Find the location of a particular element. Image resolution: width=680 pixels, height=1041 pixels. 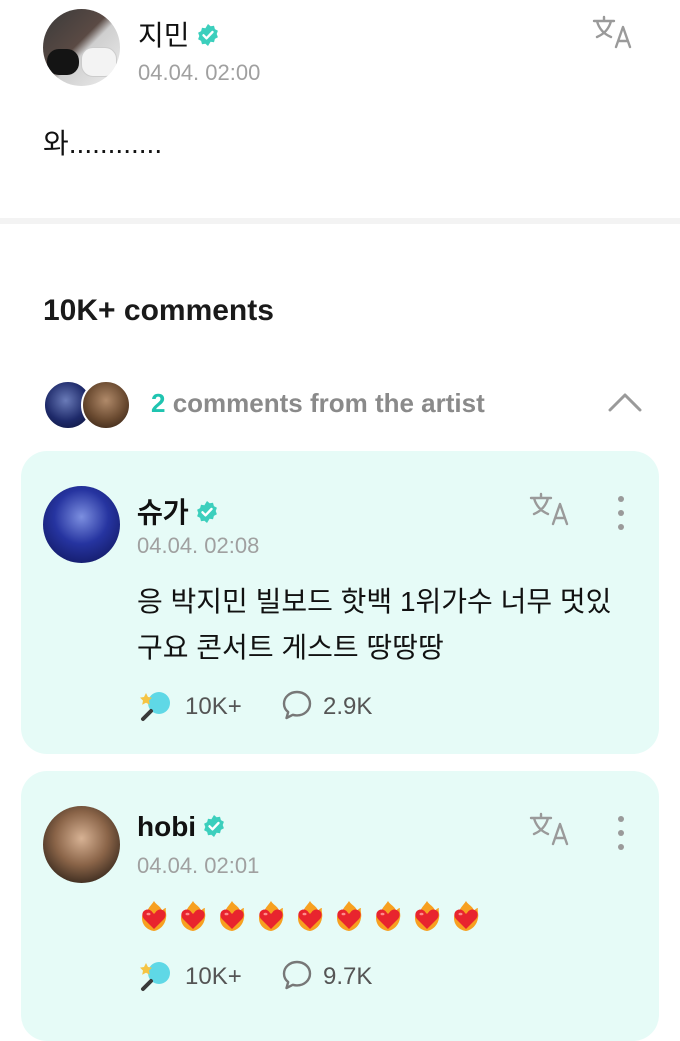

post-timestamp: 04.04. 02:00 is located at coordinates (199, 72).